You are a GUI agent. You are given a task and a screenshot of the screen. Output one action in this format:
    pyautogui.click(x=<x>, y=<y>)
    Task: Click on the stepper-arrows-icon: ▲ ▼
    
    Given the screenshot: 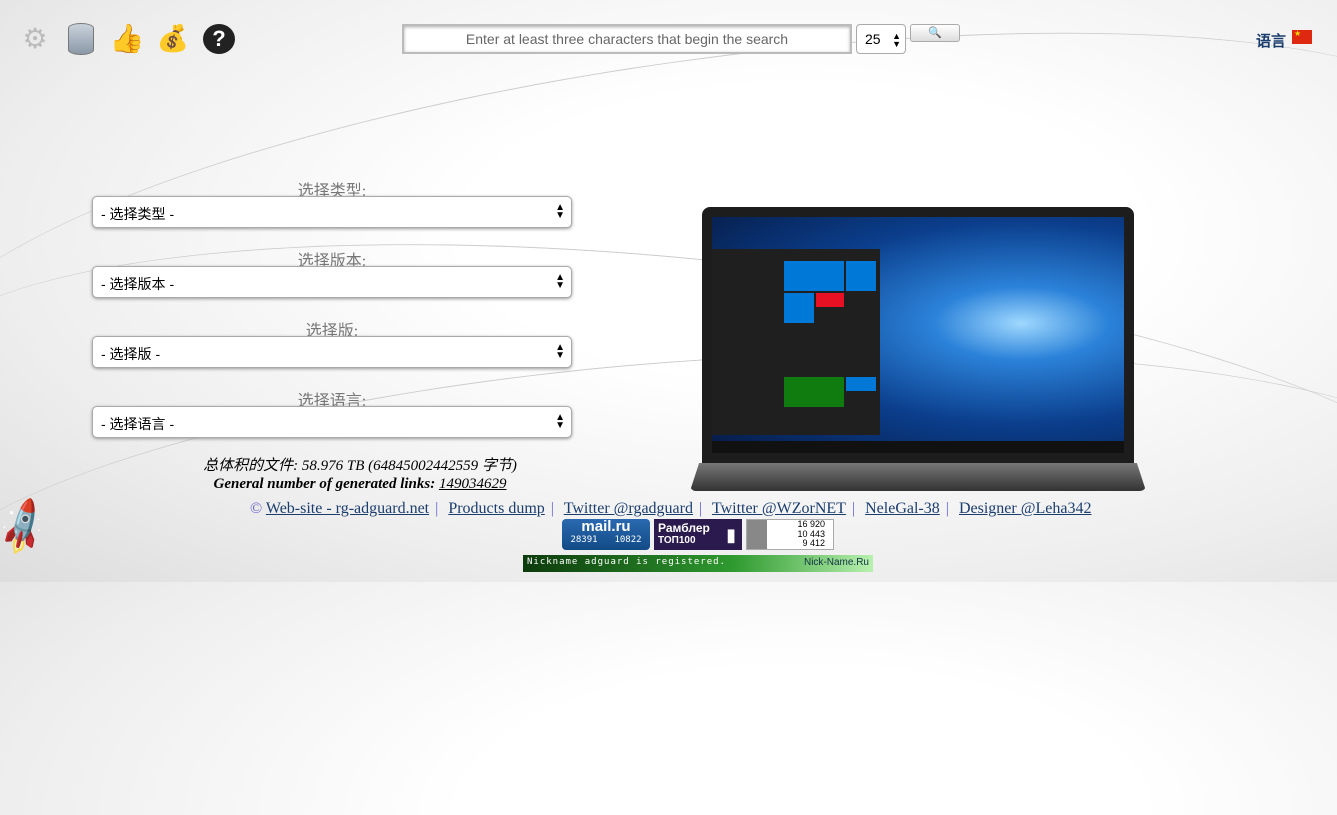 What is the action you would take?
    pyautogui.click(x=896, y=40)
    